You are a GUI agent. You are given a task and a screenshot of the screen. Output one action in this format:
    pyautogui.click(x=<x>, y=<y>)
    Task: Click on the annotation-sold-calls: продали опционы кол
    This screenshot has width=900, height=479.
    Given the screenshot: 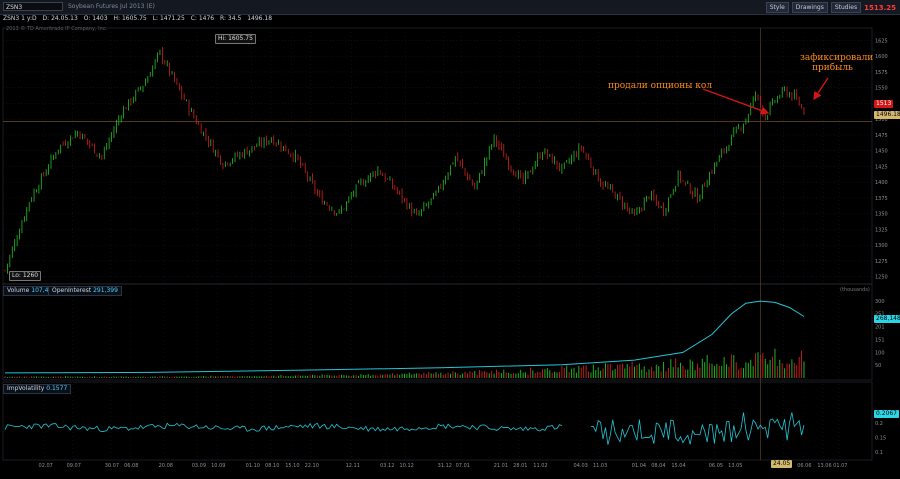 What is the action you would take?
    pyautogui.click(x=660, y=86)
    